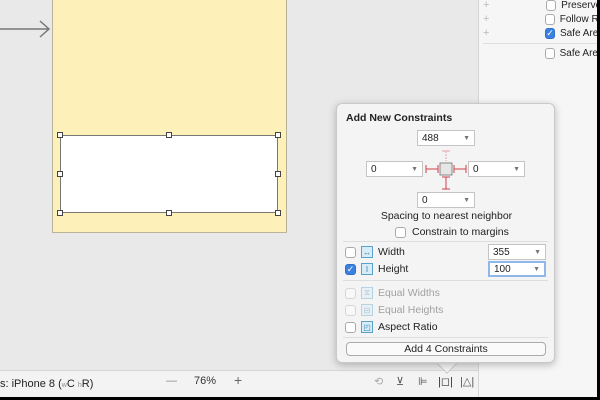 This screenshot has width=600, height=400. I want to click on aspect-ratio-checkbox, so click(350, 327).